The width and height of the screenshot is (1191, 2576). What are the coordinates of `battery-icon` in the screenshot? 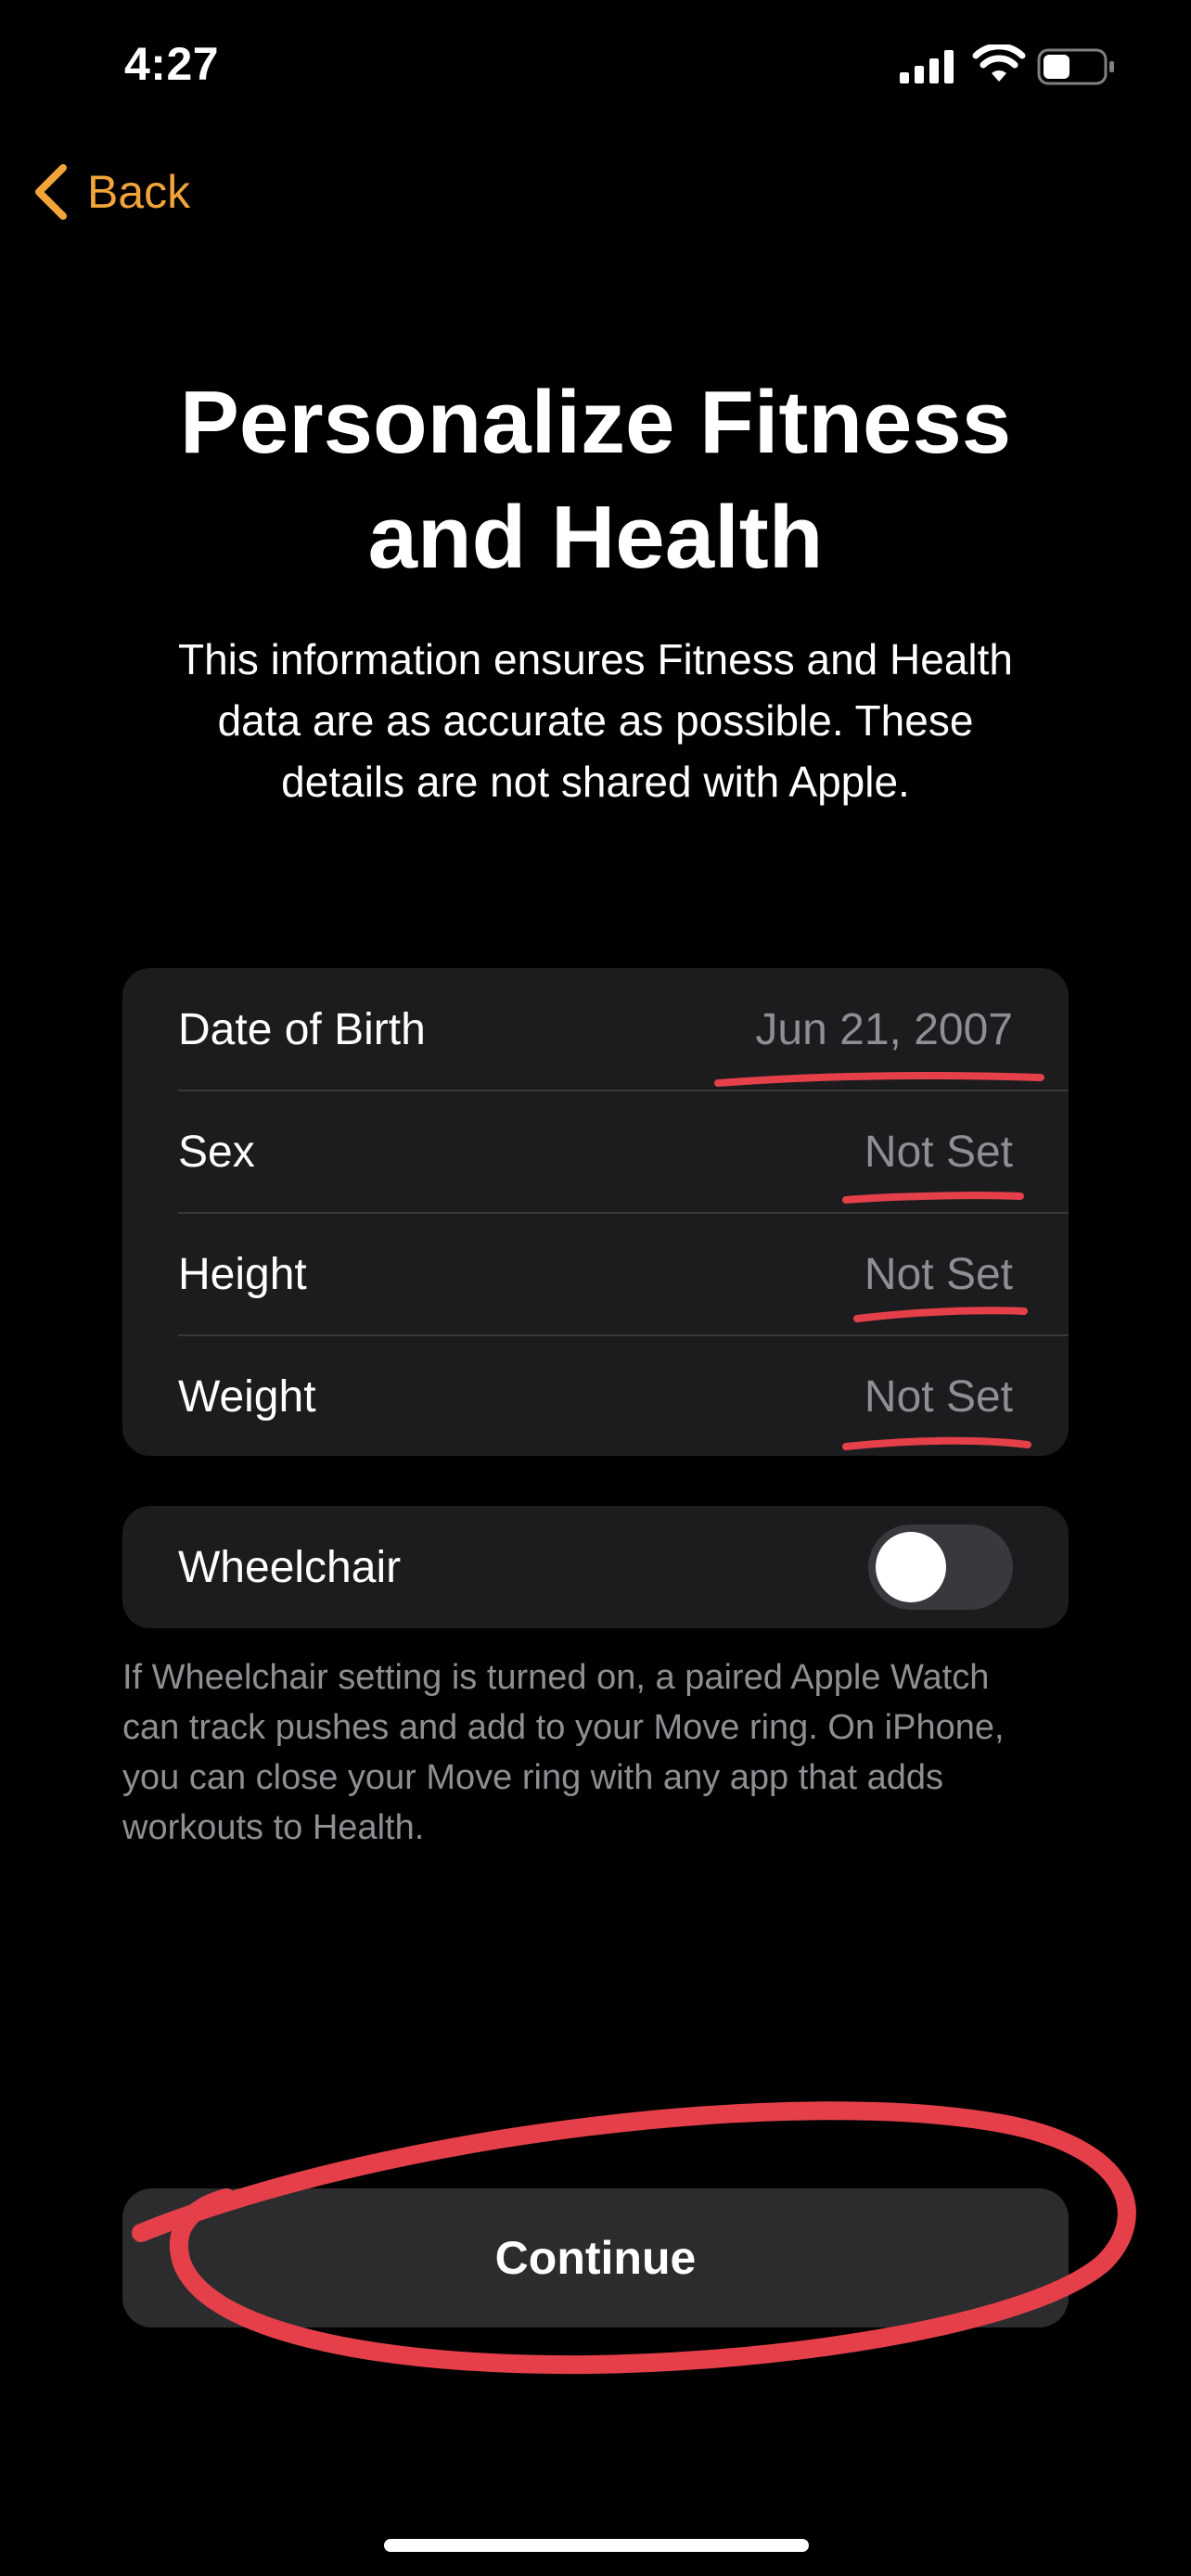 It's located at (1075, 66).